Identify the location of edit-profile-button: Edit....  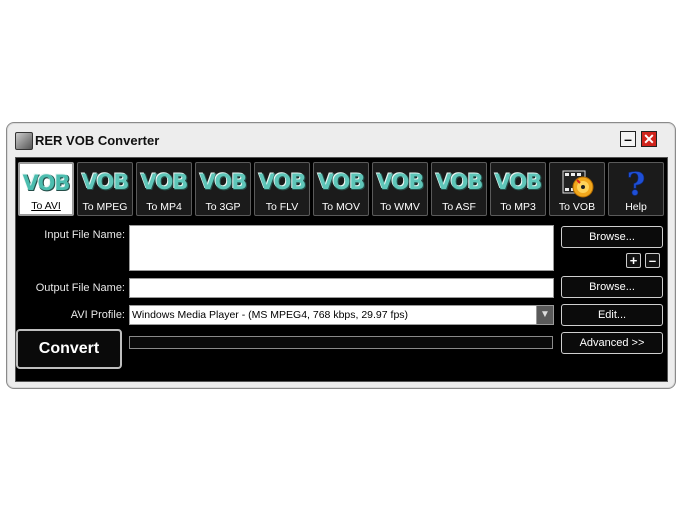
(612, 315).